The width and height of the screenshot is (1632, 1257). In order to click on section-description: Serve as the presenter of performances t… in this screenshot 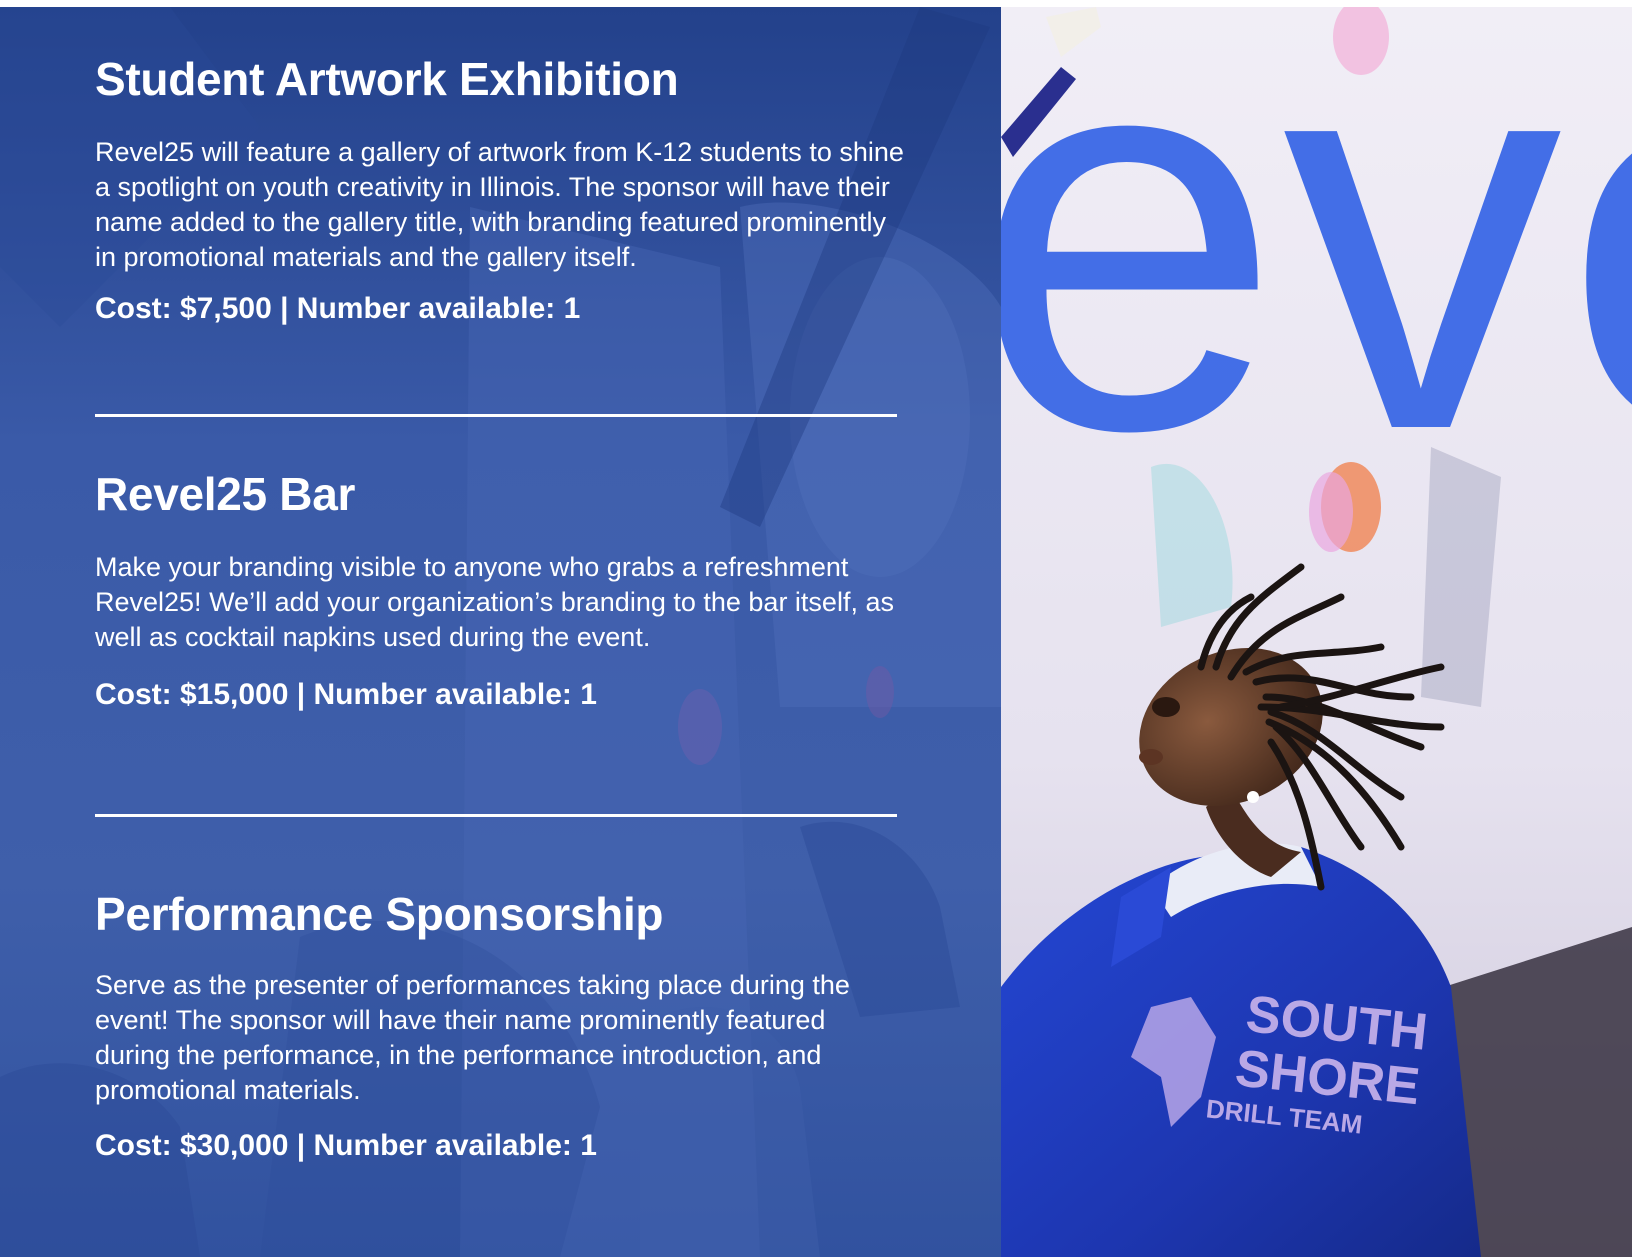, I will do `click(472, 1037)`.